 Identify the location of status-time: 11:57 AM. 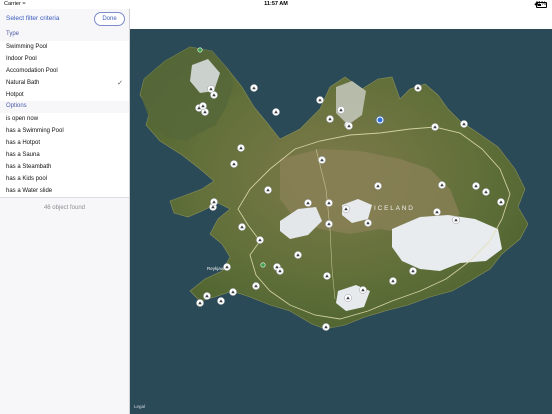
(276, 4).